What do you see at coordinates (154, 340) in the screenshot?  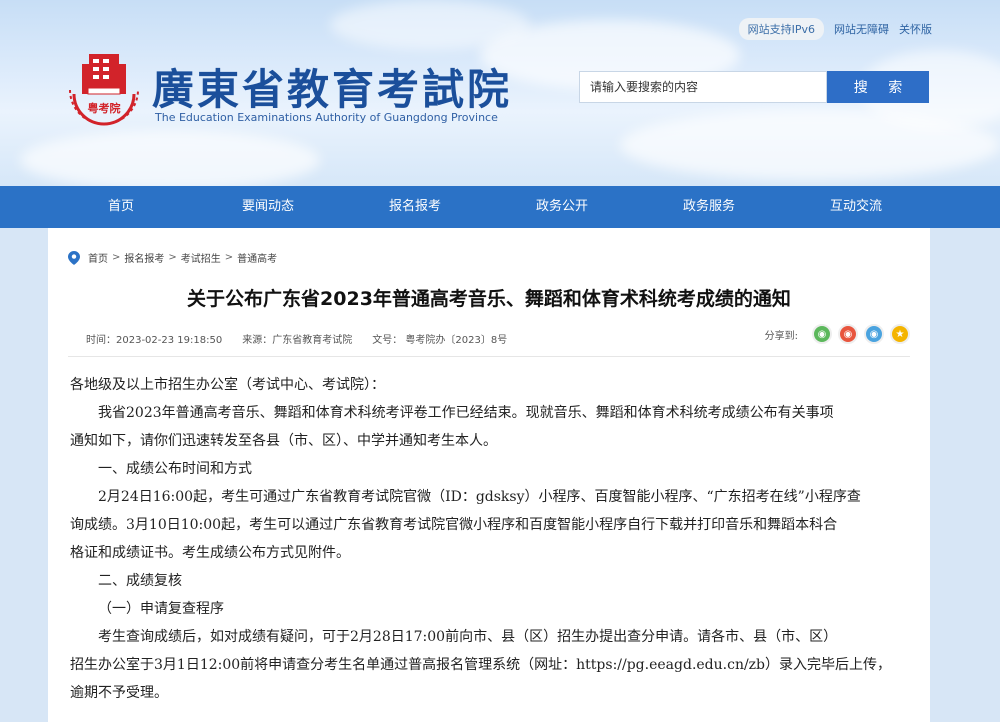 I see `meta-time: 时间：2023-02-23 19:18:50` at bounding box center [154, 340].